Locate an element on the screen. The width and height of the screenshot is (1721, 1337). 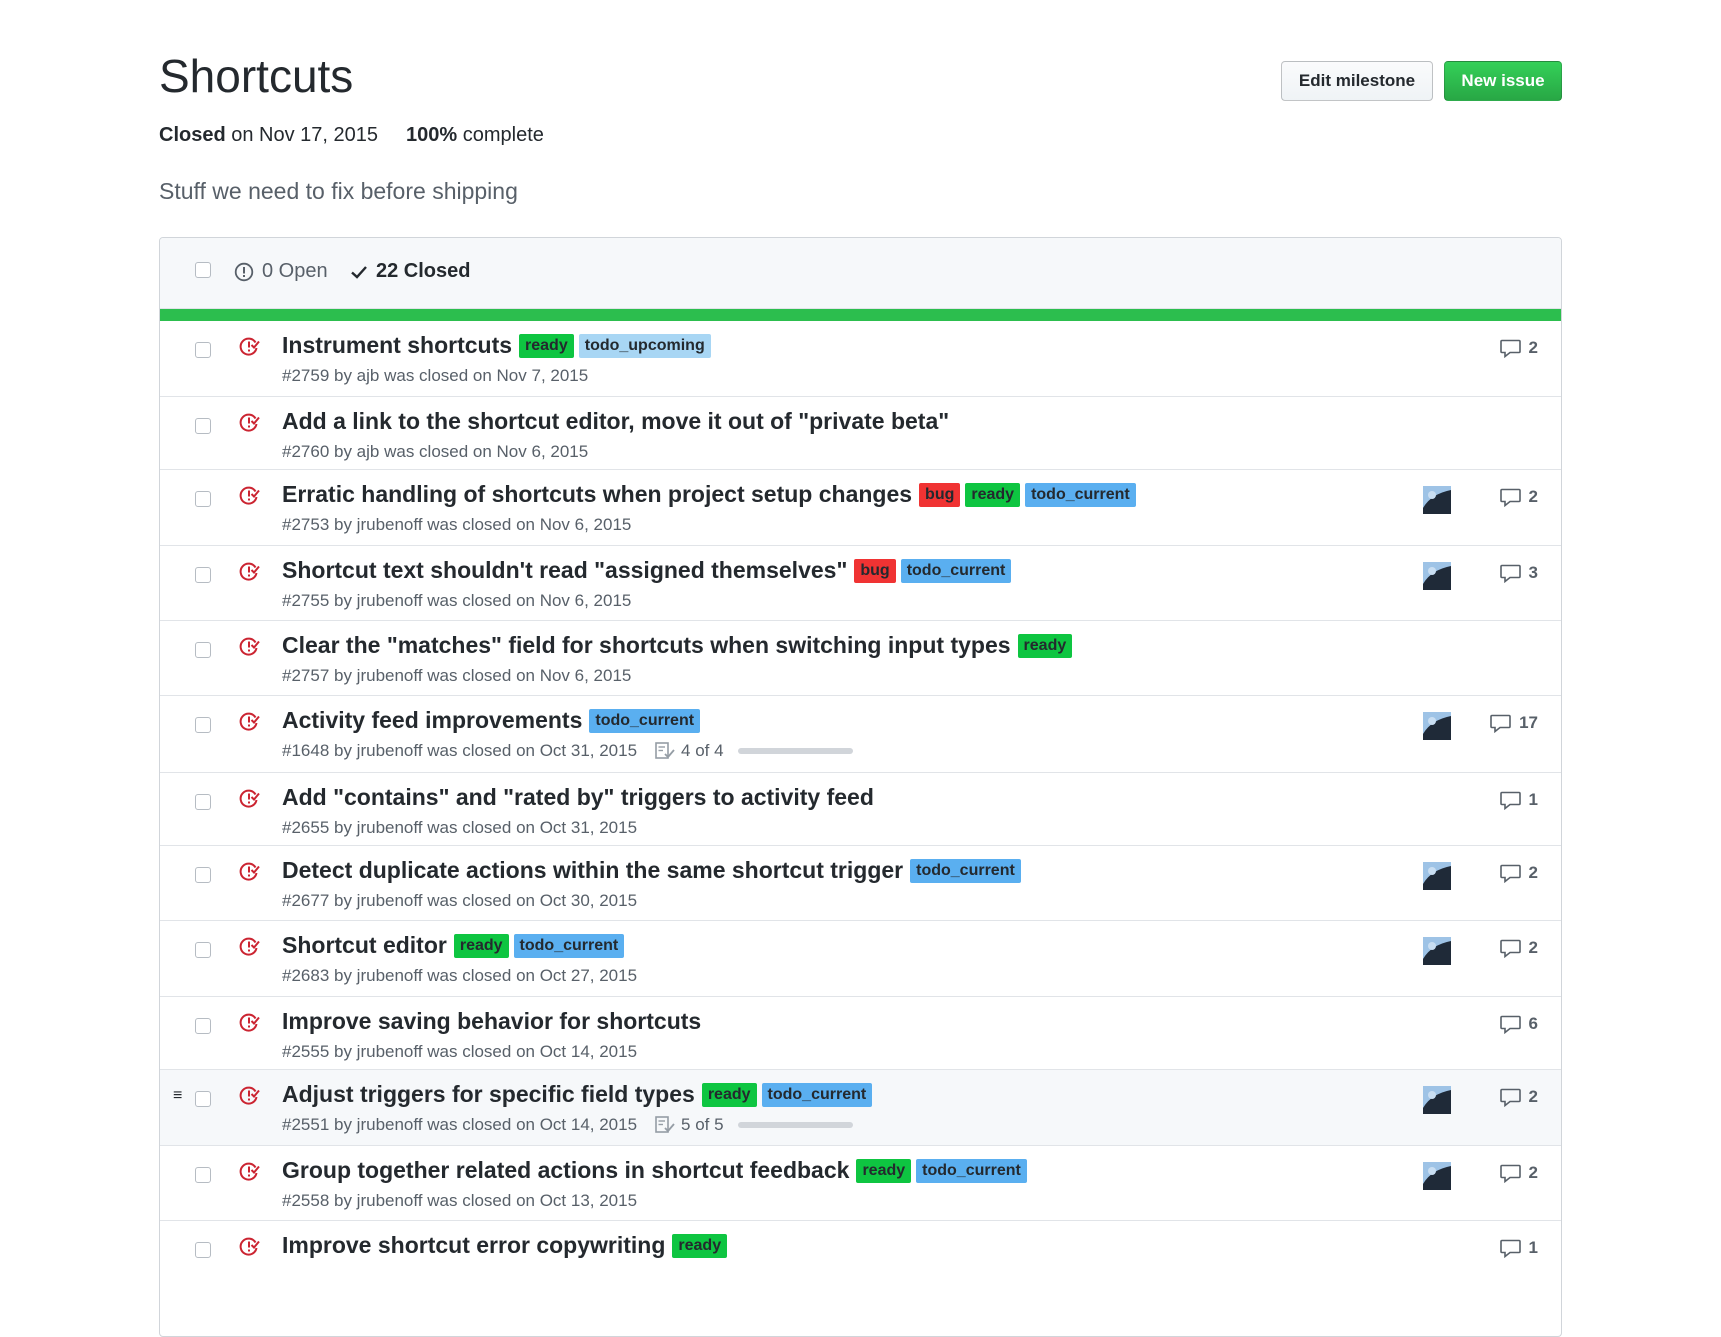
issues-header: 0 Open 22 Closed is located at coordinates (860, 273).